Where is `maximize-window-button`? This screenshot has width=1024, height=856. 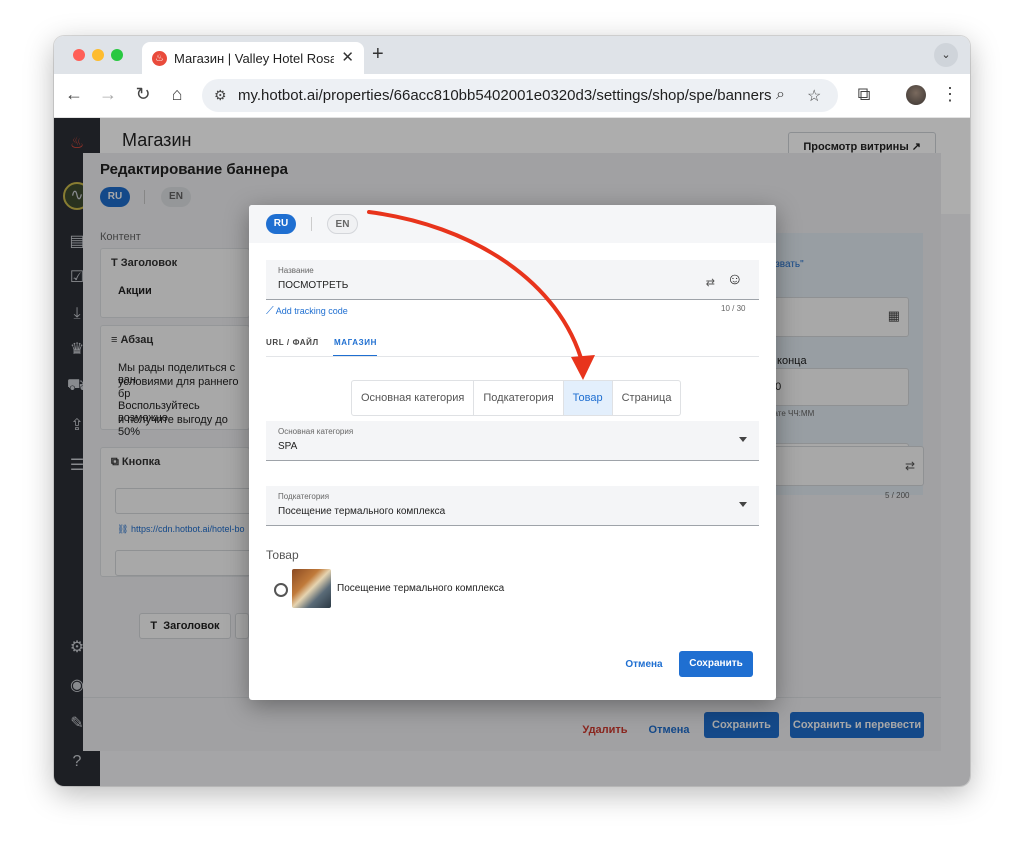 maximize-window-button is located at coordinates (117, 55).